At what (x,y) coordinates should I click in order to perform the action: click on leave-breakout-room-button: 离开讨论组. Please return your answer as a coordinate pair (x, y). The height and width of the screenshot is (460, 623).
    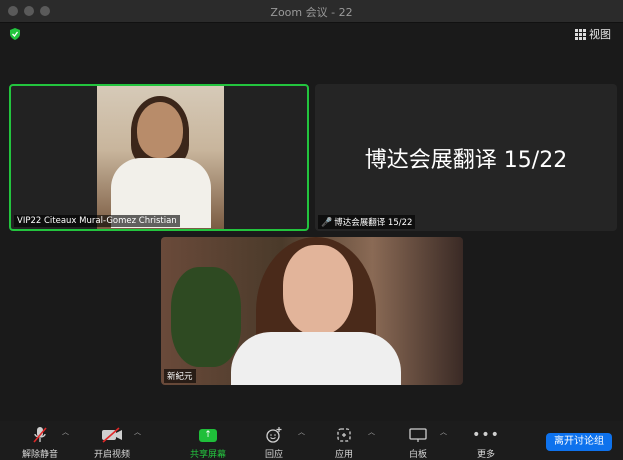
    Looking at the image, I should click on (579, 442).